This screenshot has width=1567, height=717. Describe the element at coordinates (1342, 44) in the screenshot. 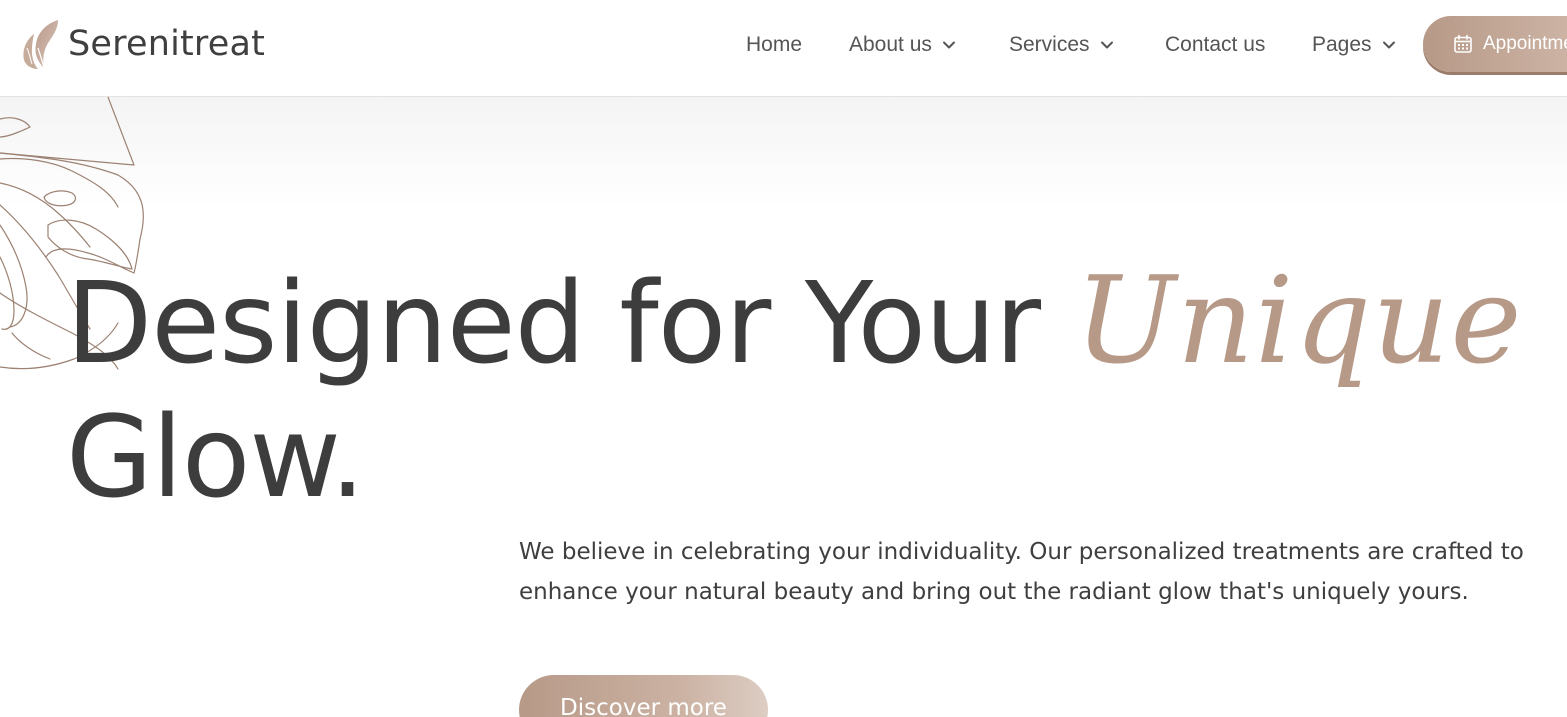

I see `nav-item-label: Pages` at that location.